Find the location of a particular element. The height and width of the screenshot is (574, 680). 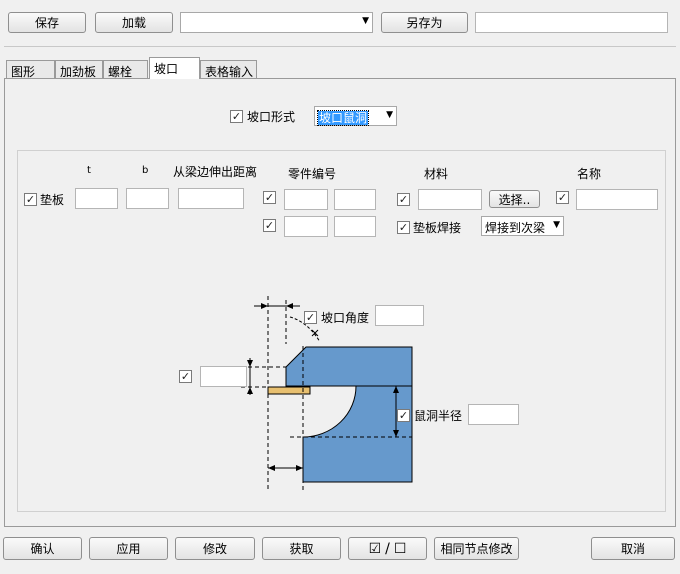

same-node-modify-button: 相同节点修改 is located at coordinates (476, 548).